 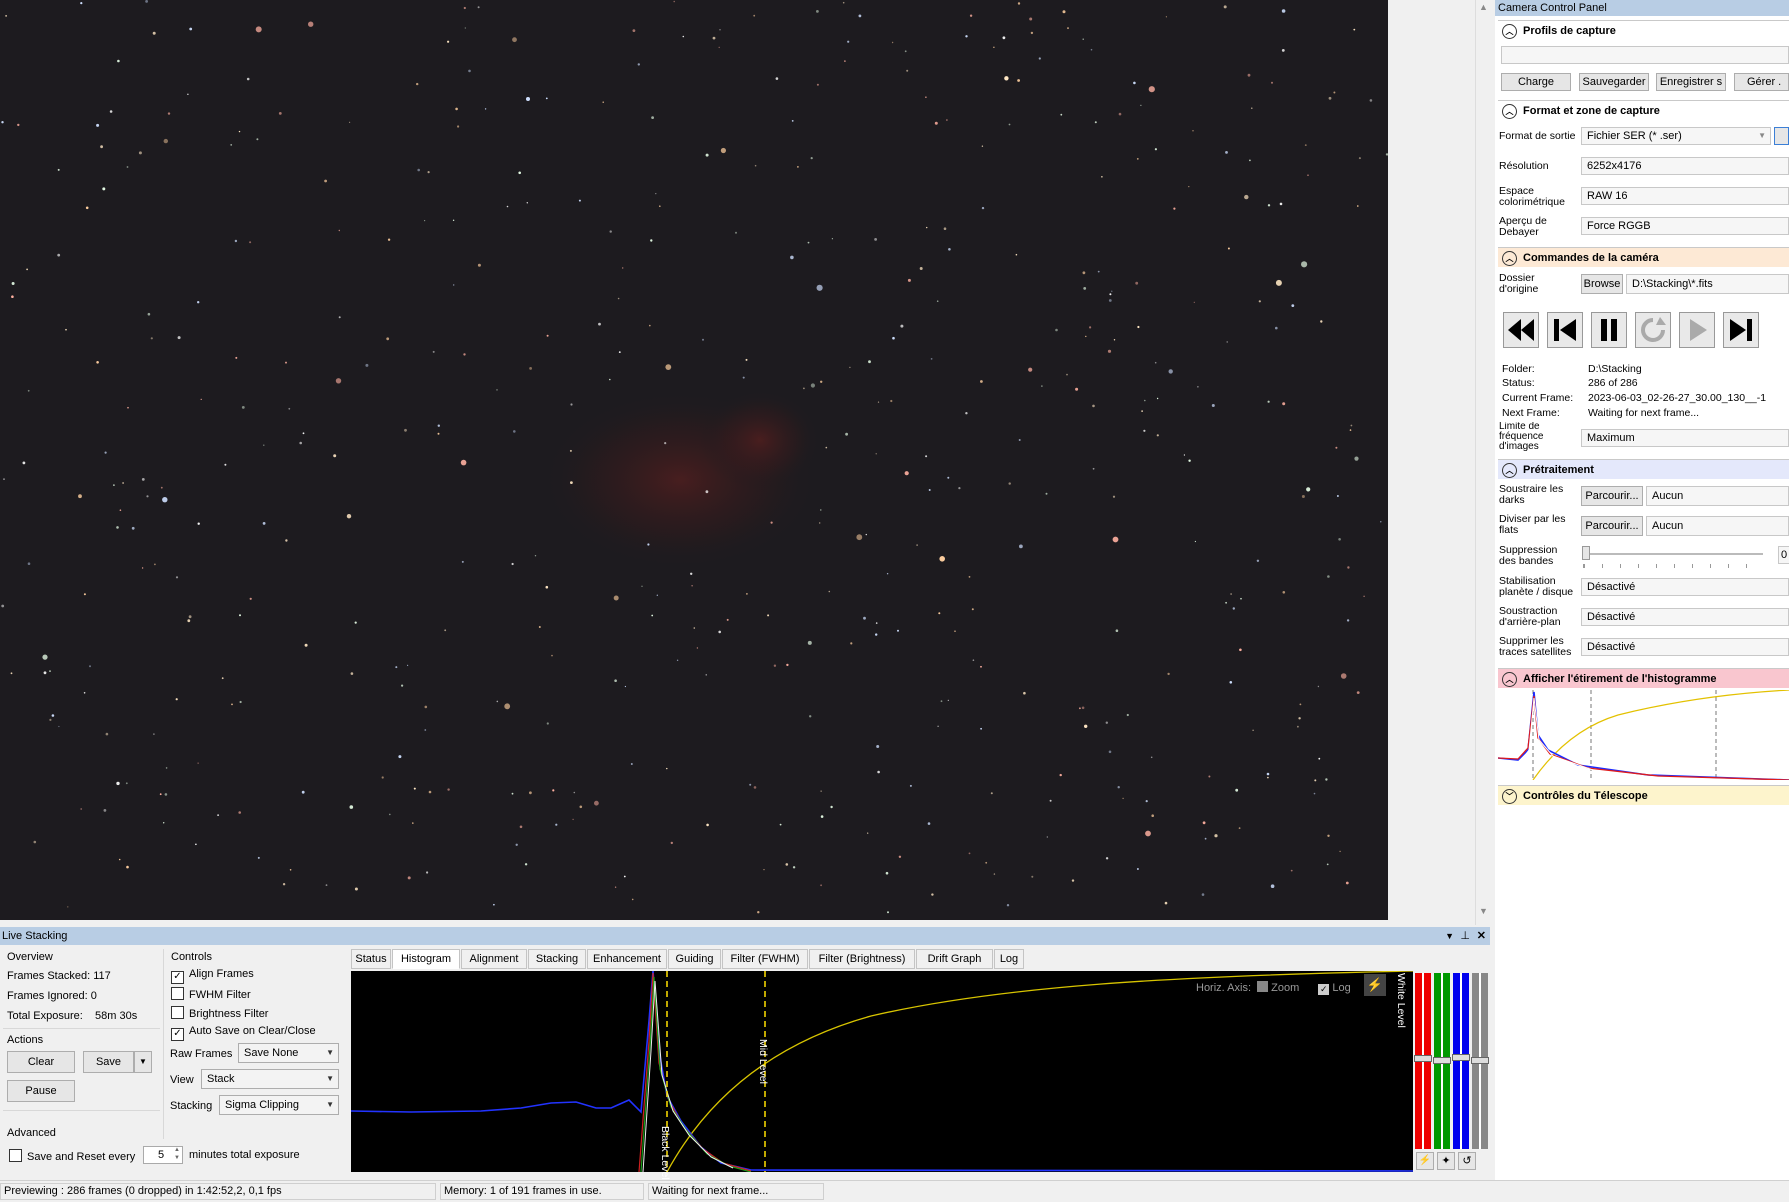 I want to click on minutes-spinner: 5 ▲ ▼, so click(x=163, y=1155).